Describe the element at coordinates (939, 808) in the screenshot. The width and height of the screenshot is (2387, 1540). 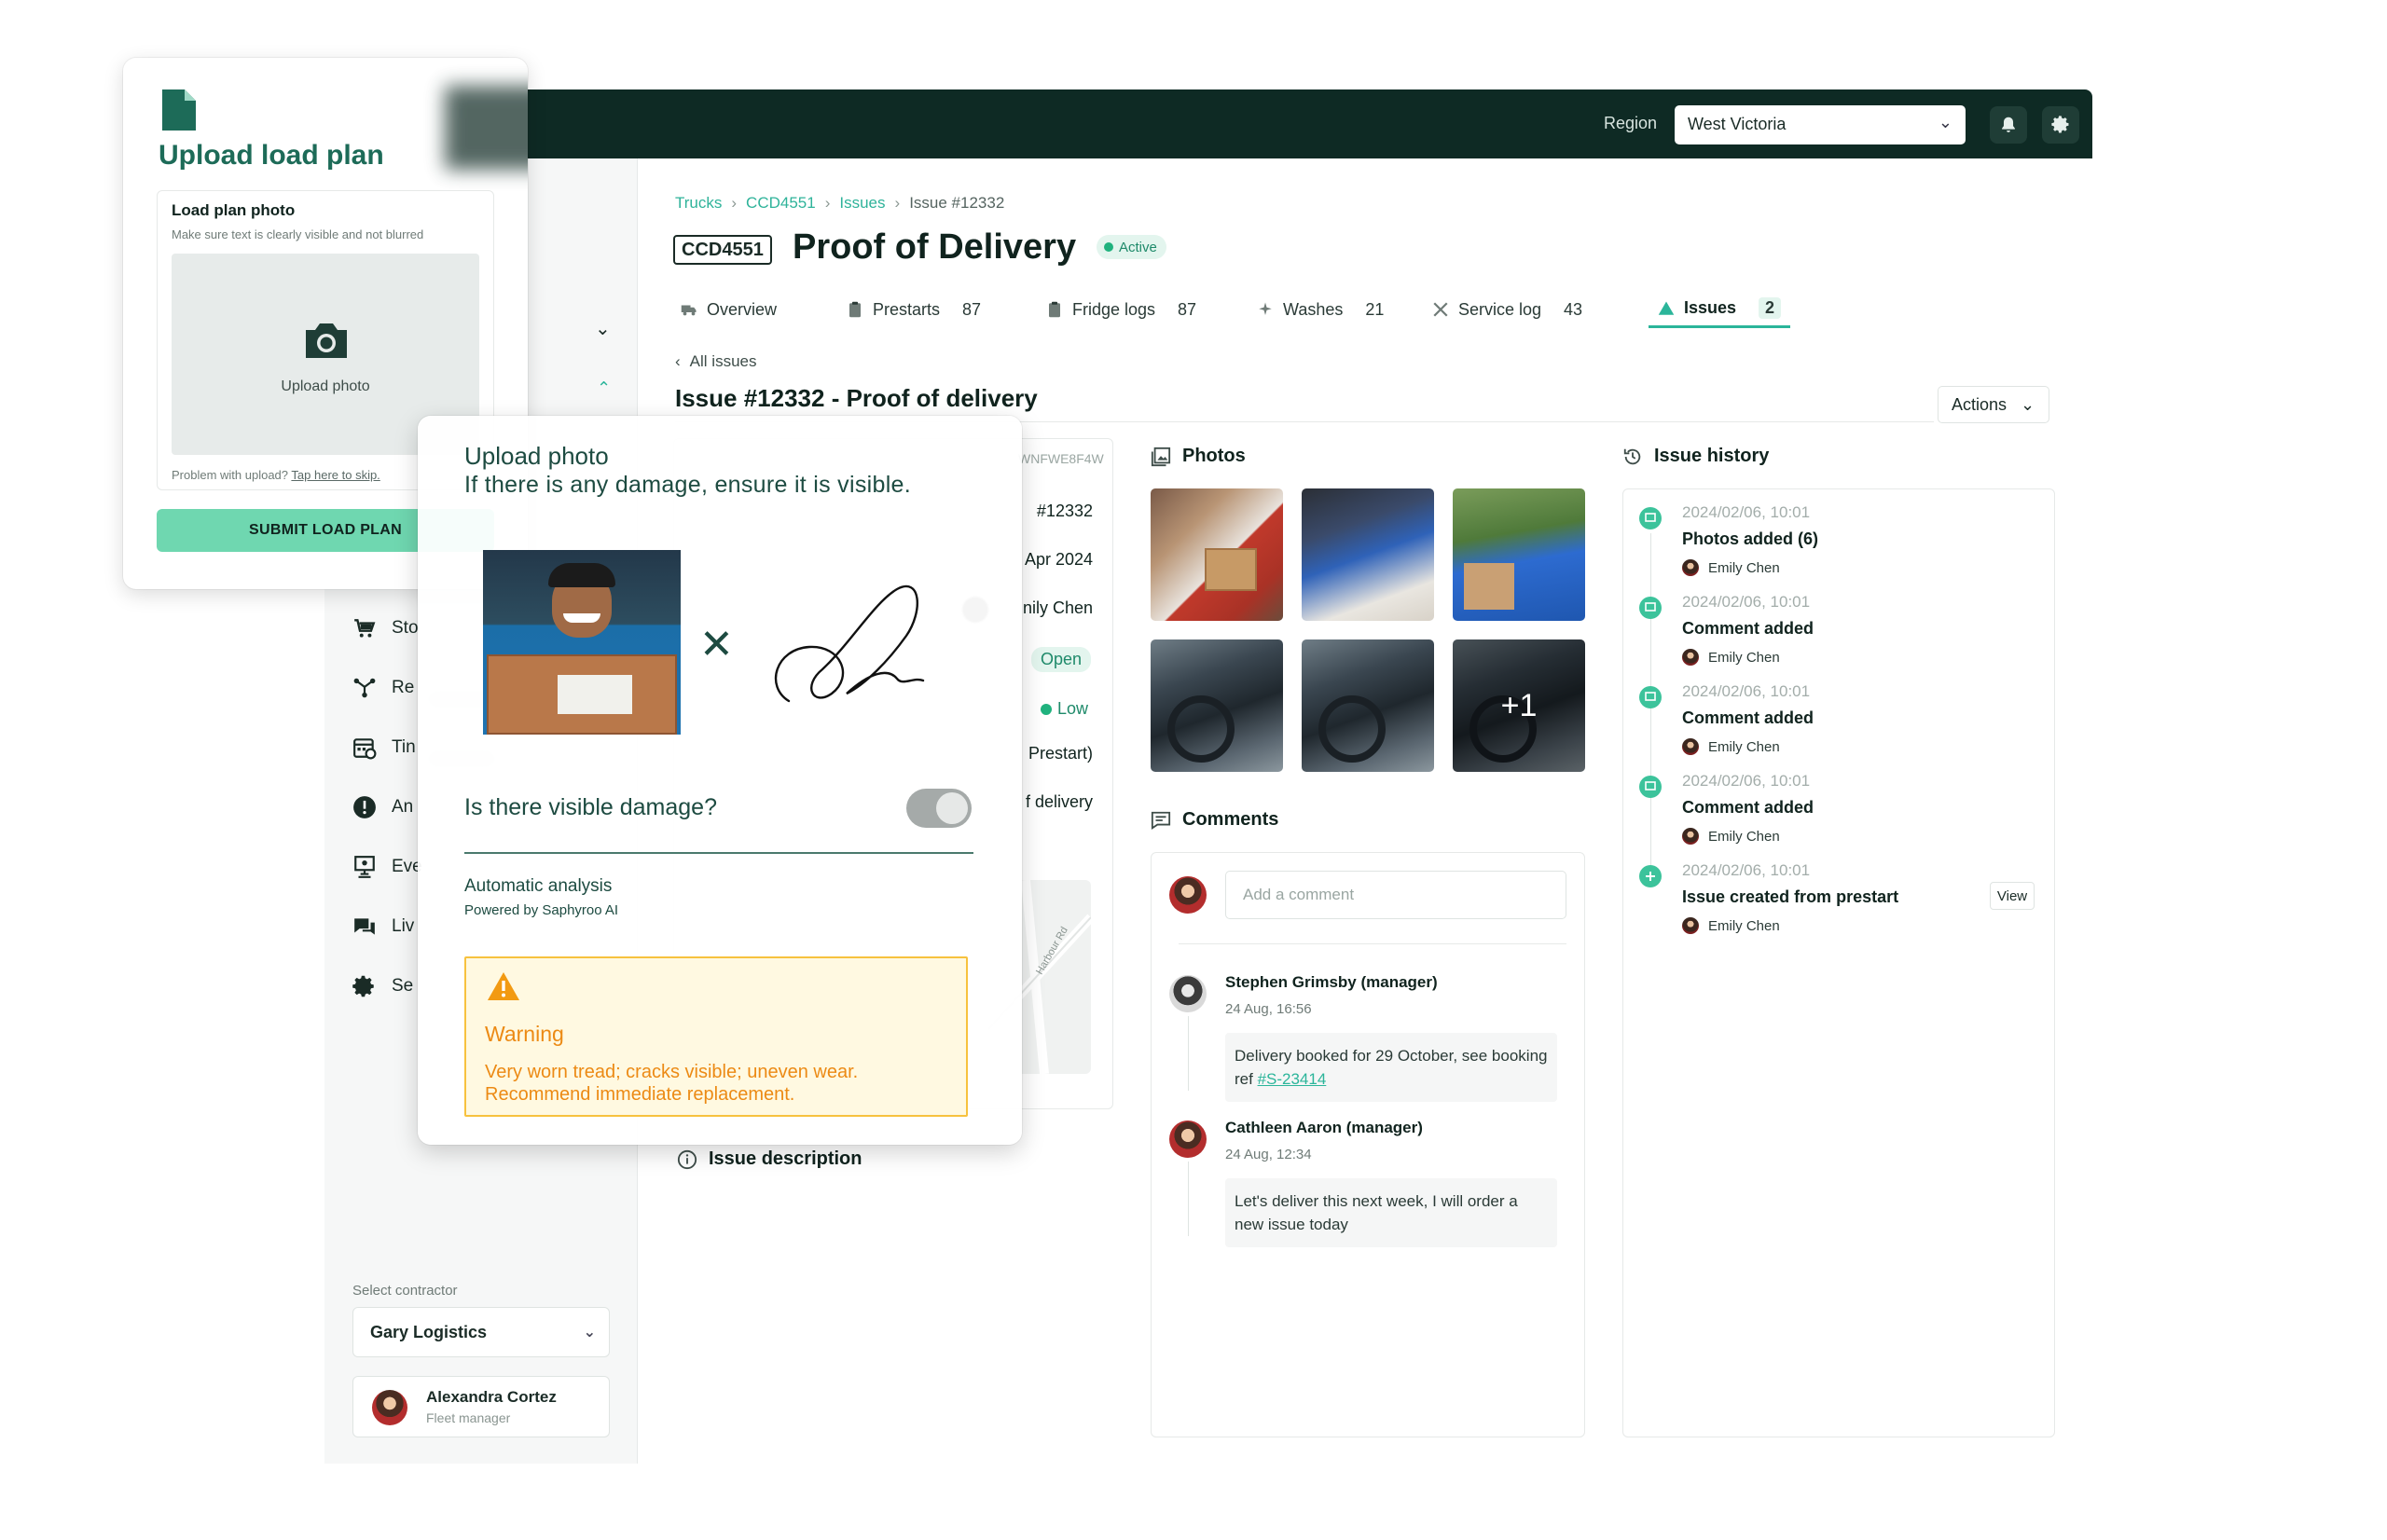
I see `damage-toggle` at that location.